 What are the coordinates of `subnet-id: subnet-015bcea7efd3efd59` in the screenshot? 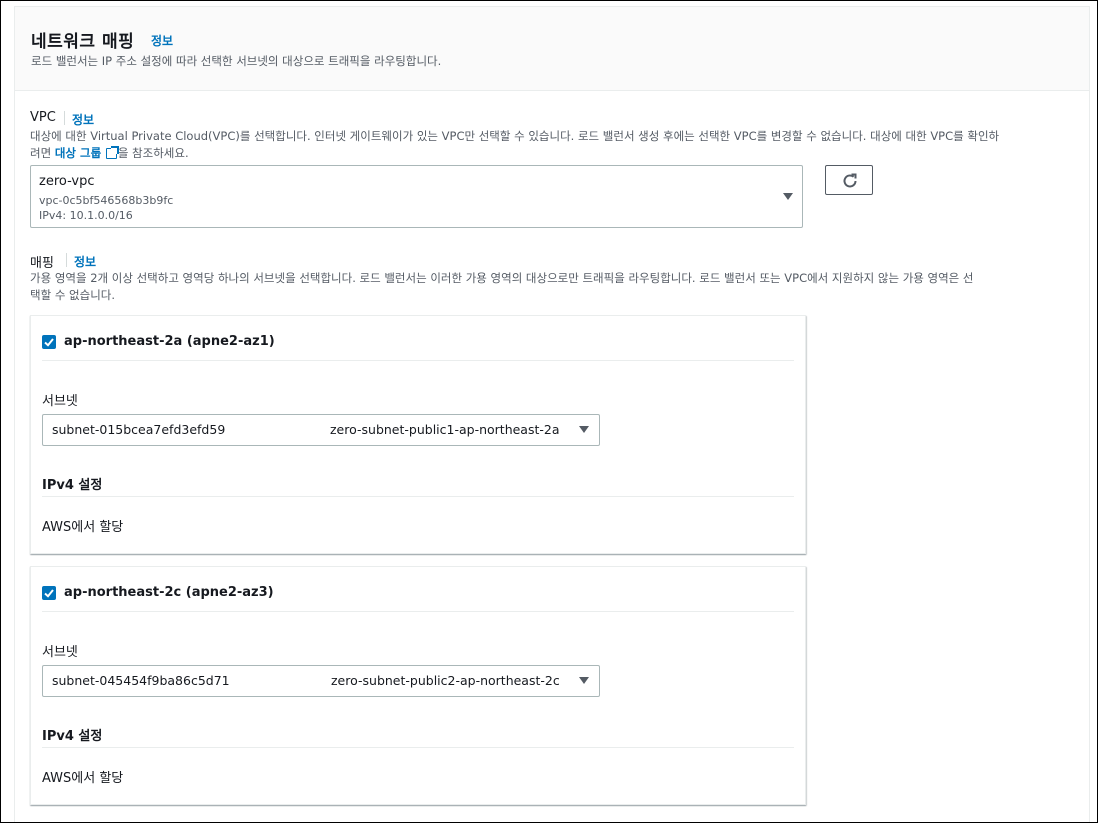 It's located at (139, 429).